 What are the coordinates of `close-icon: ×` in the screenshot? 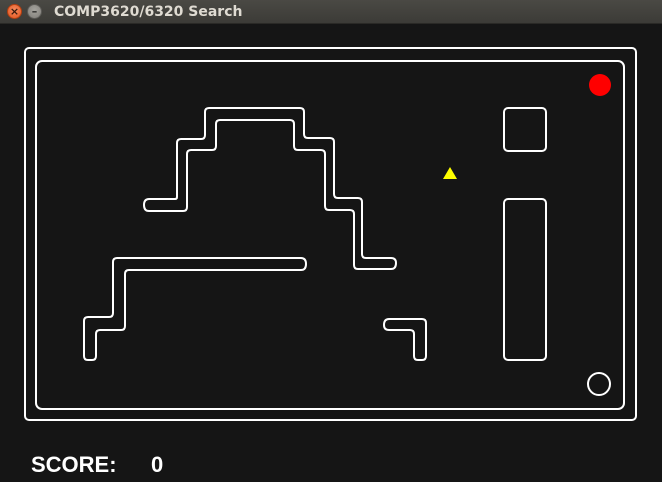 It's located at (14, 11).